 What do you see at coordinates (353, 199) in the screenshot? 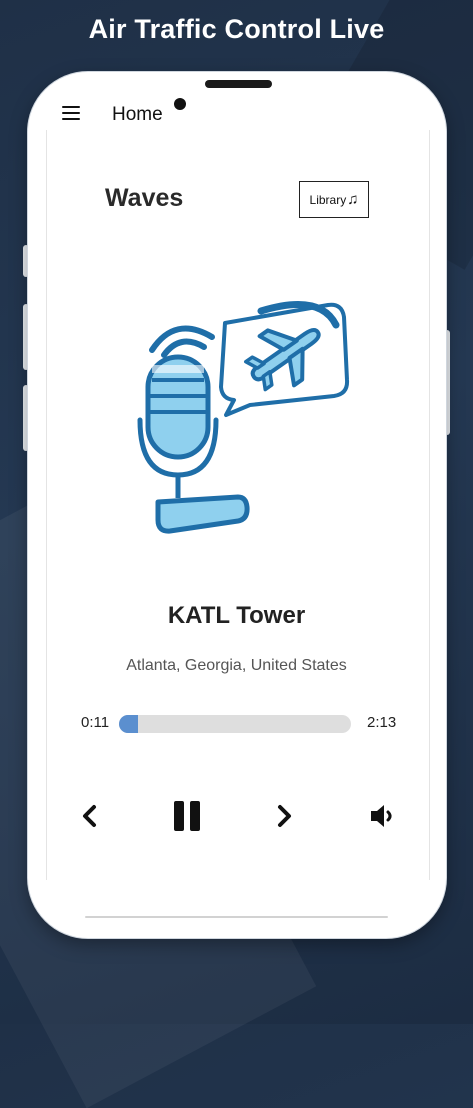
I see `music-note-icon: ♫` at bounding box center [353, 199].